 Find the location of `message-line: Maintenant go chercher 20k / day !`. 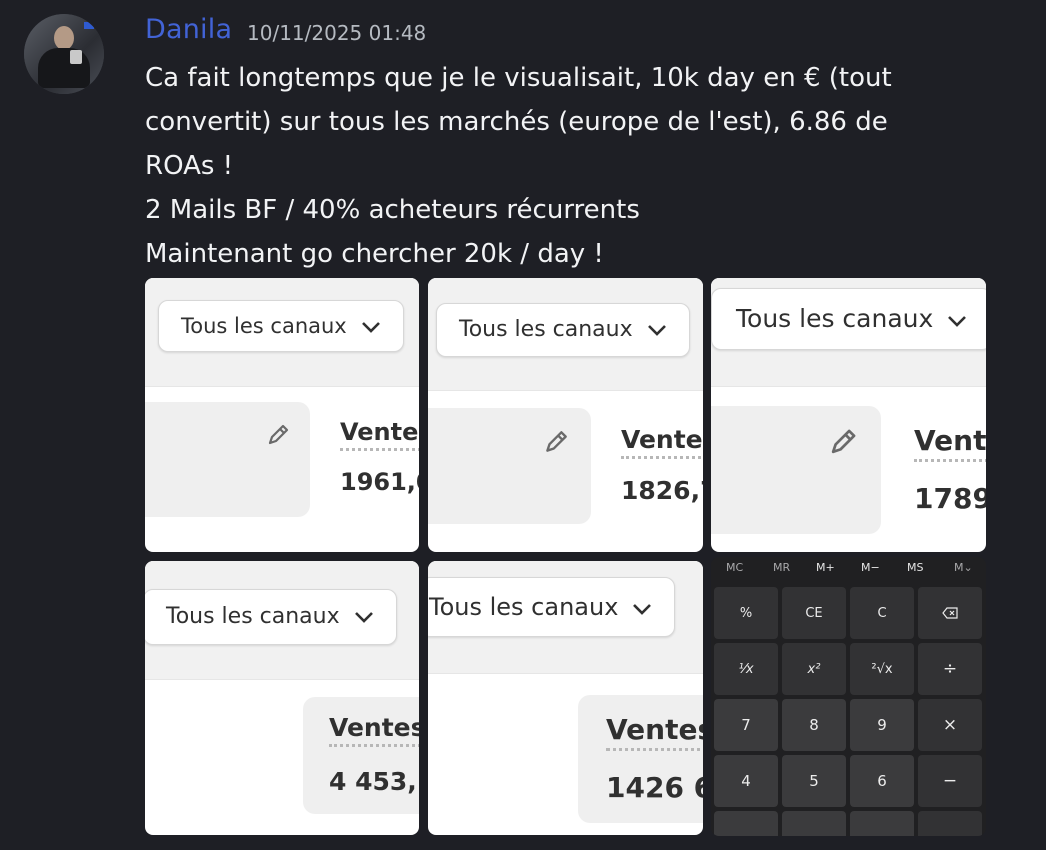

message-line: Maintenant go chercher 20k / day ! is located at coordinates (374, 254).